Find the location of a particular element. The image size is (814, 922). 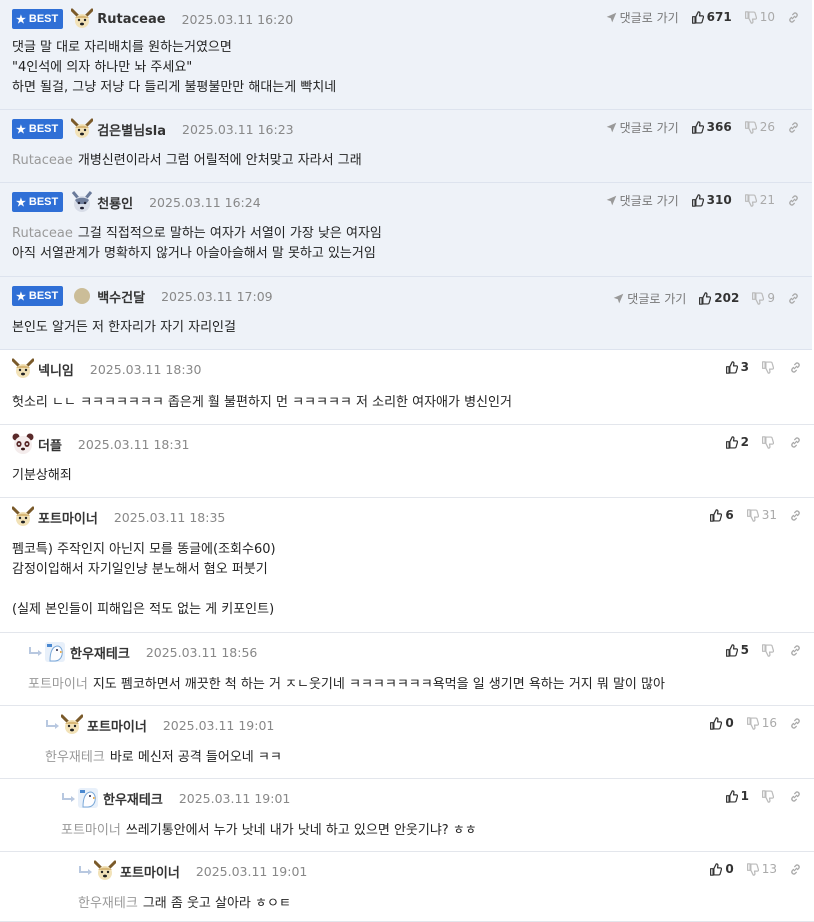

comment-text: 아직 서열관계가 명확하지 않거나 아슬아슬해서 말 못하고 있는거임 is located at coordinates (194, 253).